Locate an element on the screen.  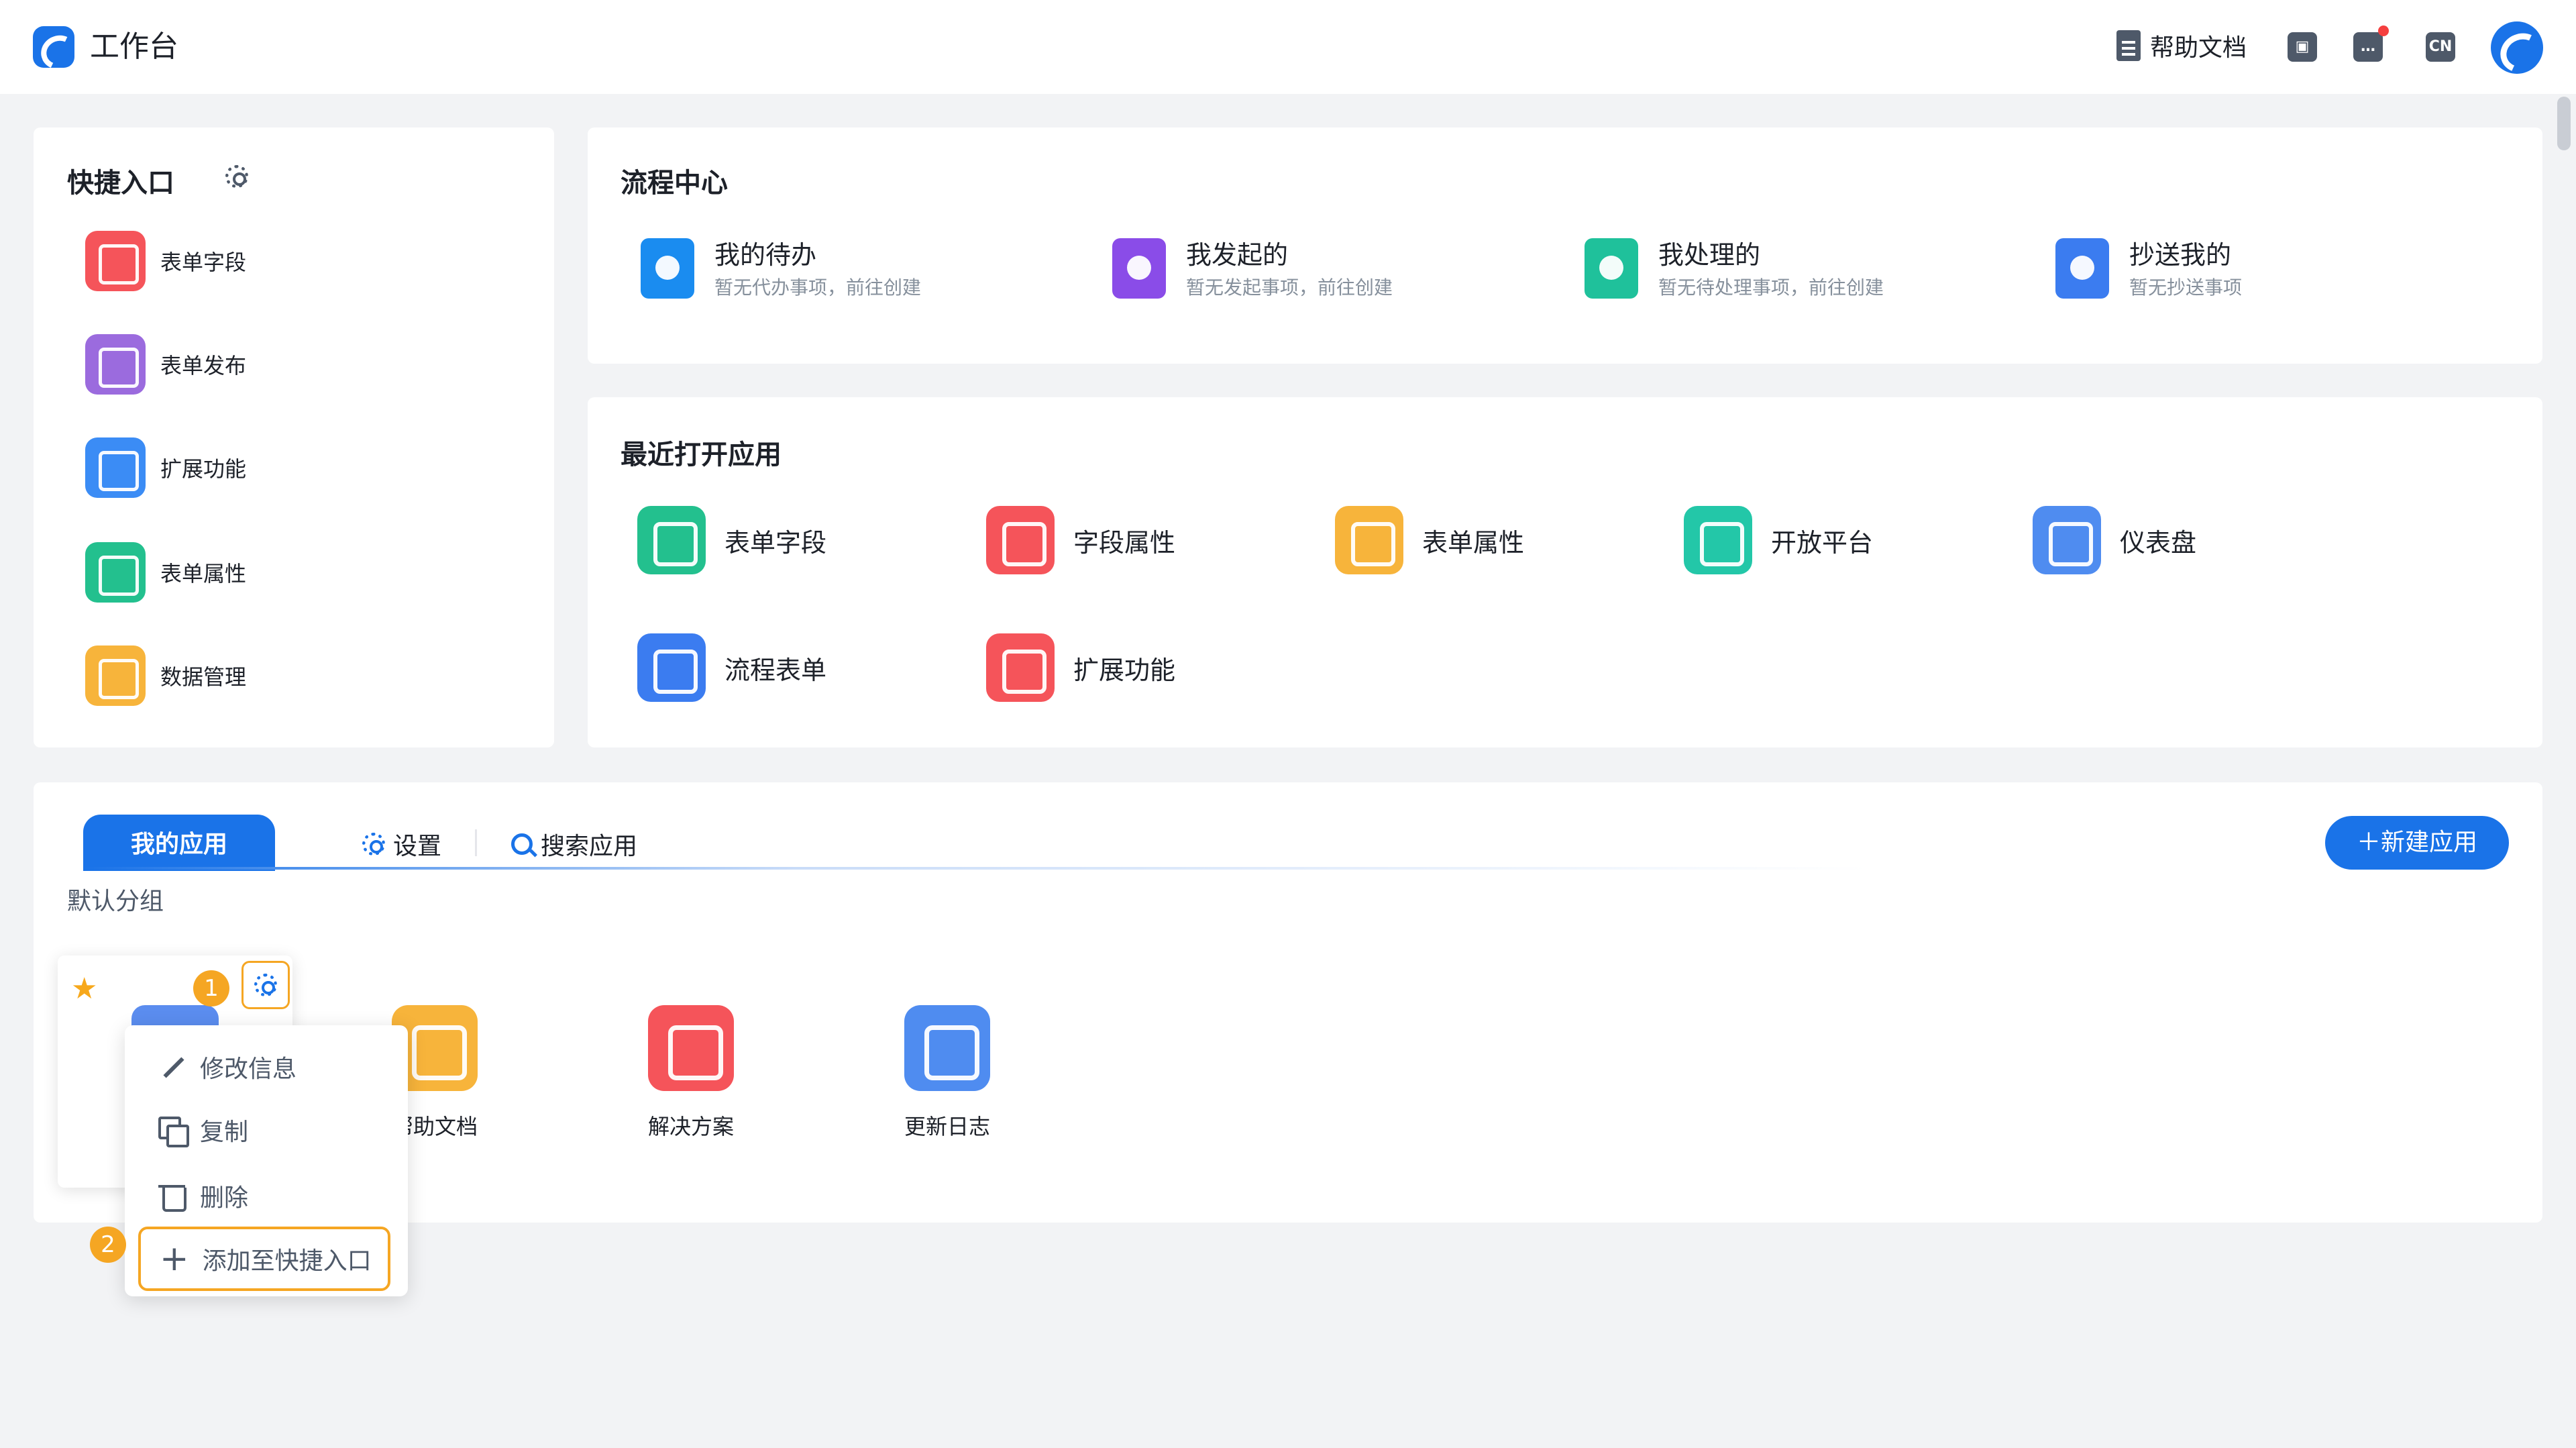
help-doc-link: 帮助文档 is located at coordinates (2181, 45).